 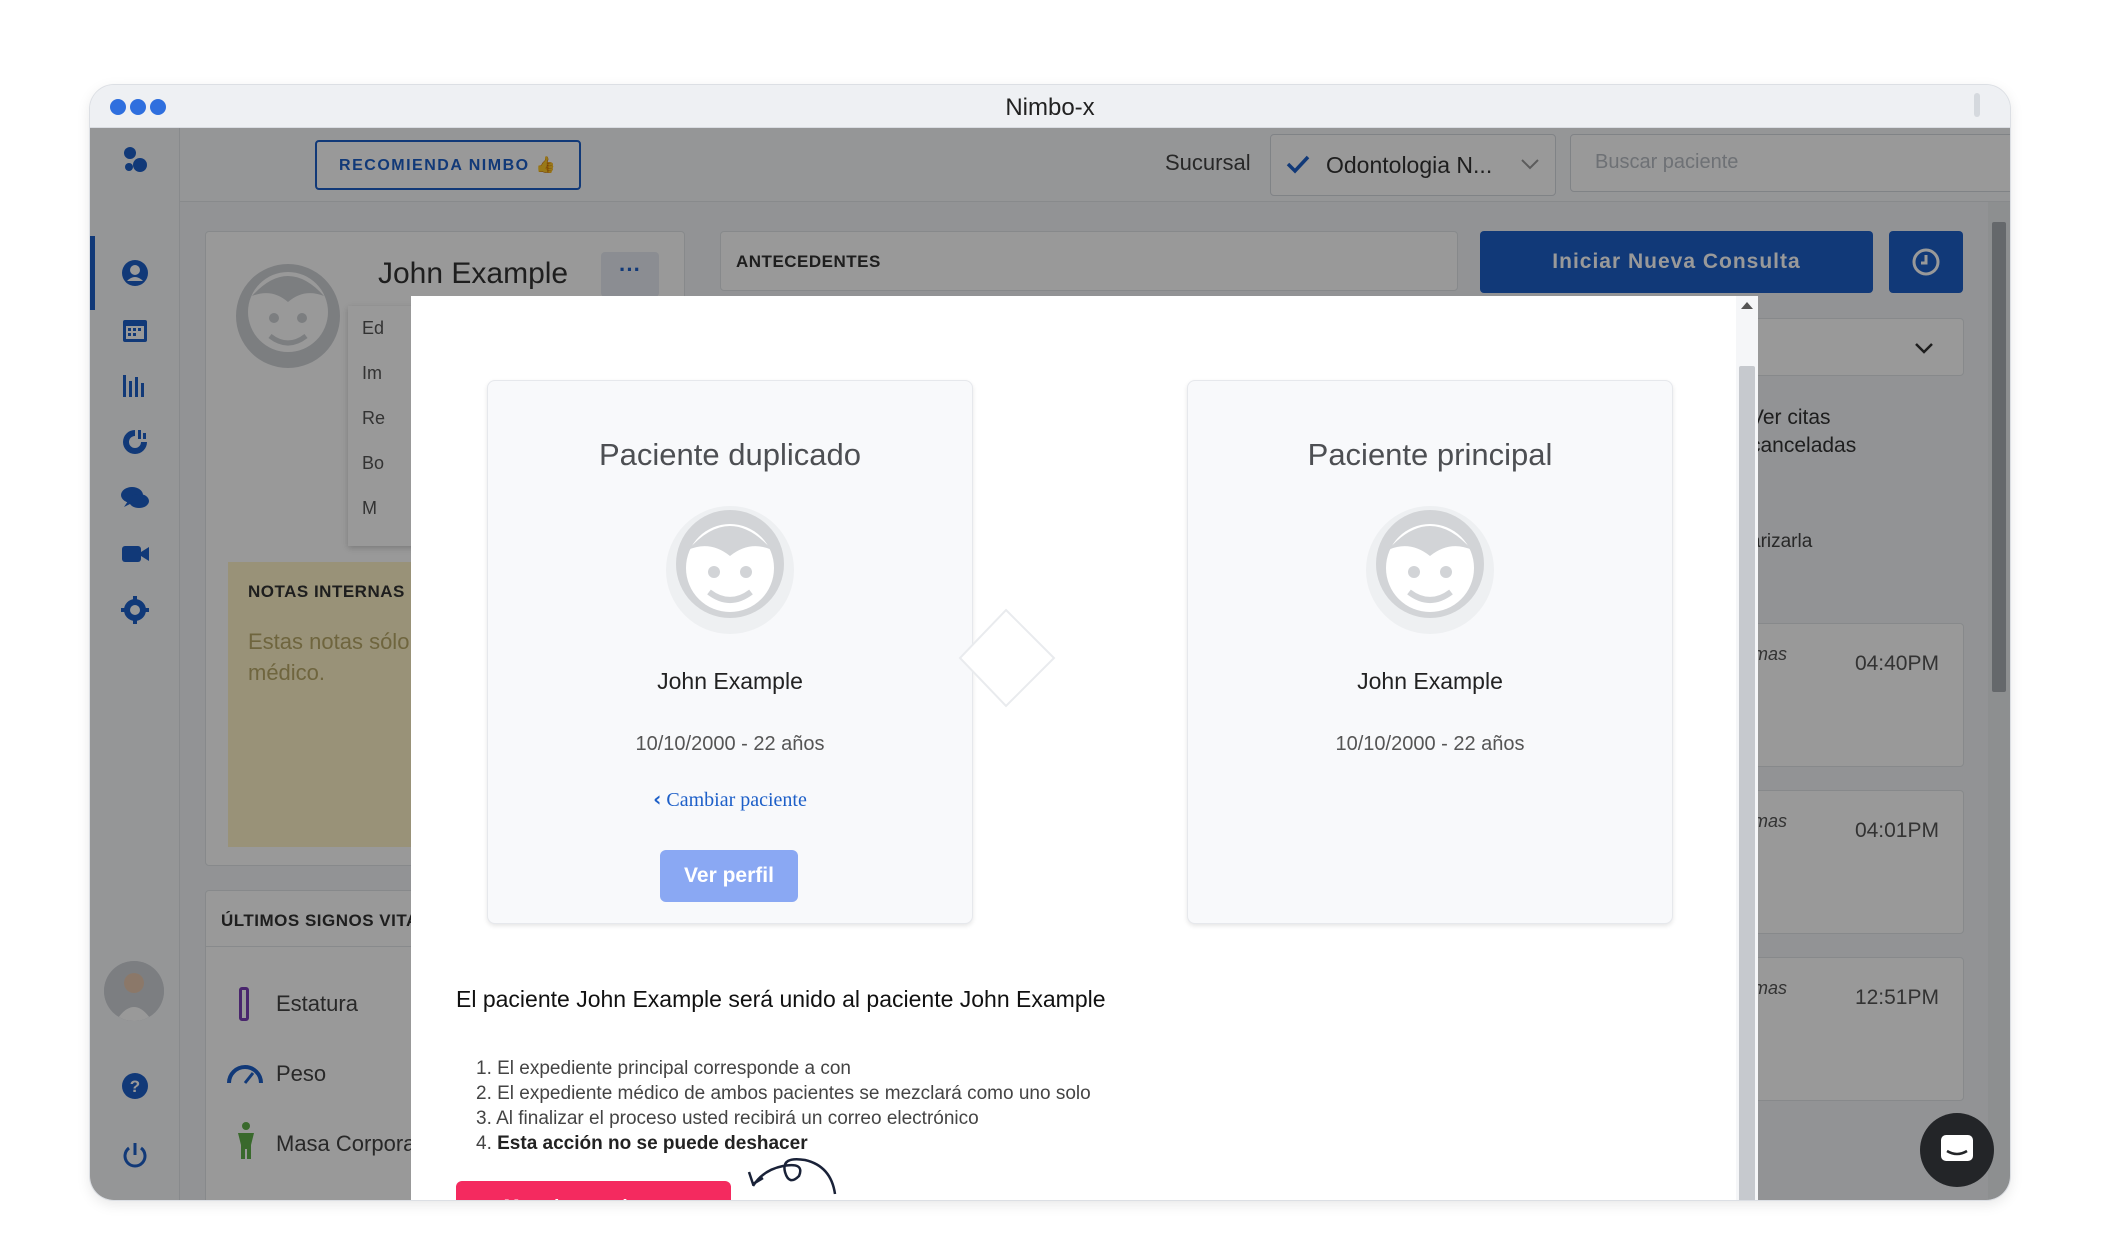 I want to click on chevron-left-icon: ‹, so click(x=657, y=799).